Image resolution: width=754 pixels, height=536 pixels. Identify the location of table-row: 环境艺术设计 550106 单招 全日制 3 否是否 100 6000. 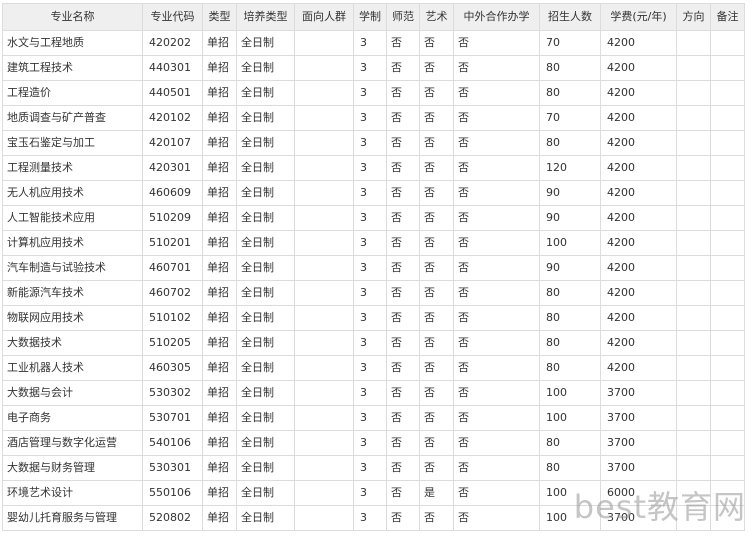
(373, 493).